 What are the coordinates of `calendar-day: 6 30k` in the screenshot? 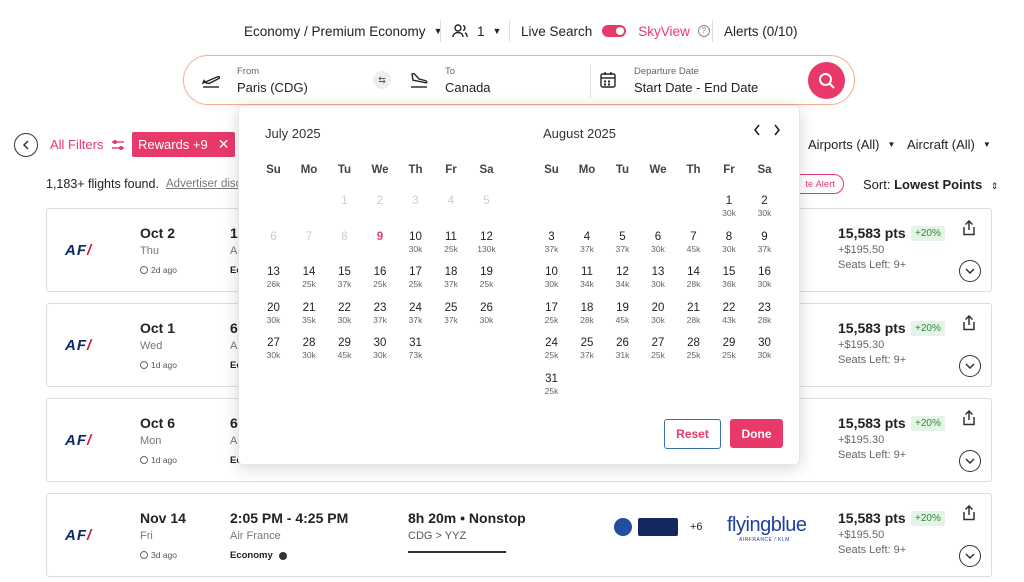 It's located at (658, 242).